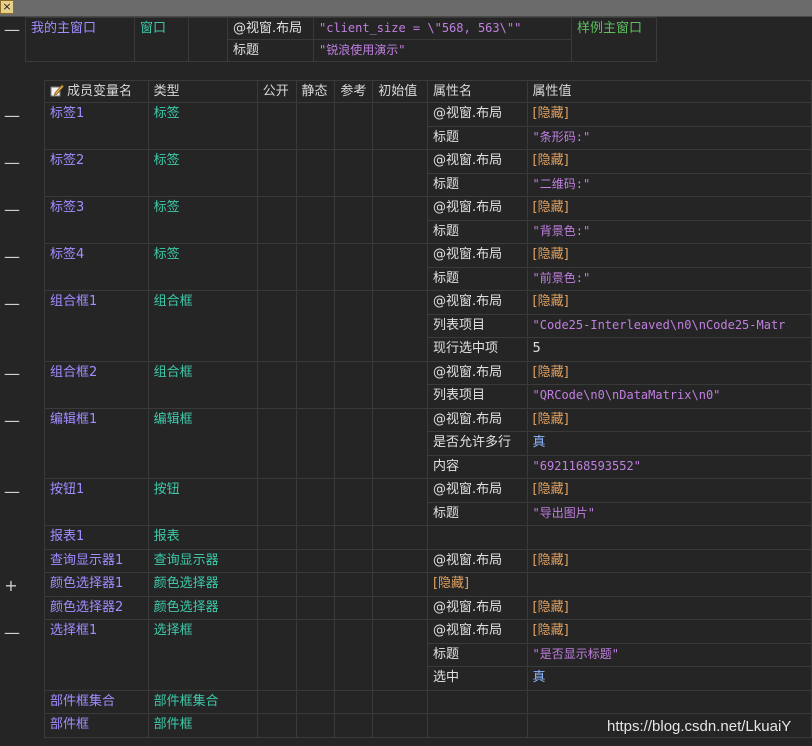 This screenshot has width=812, height=746. What do you see at coordinates (96, 537) in the screenshot?
I see `member-name: 报表1` at bounding box center [96, 537].